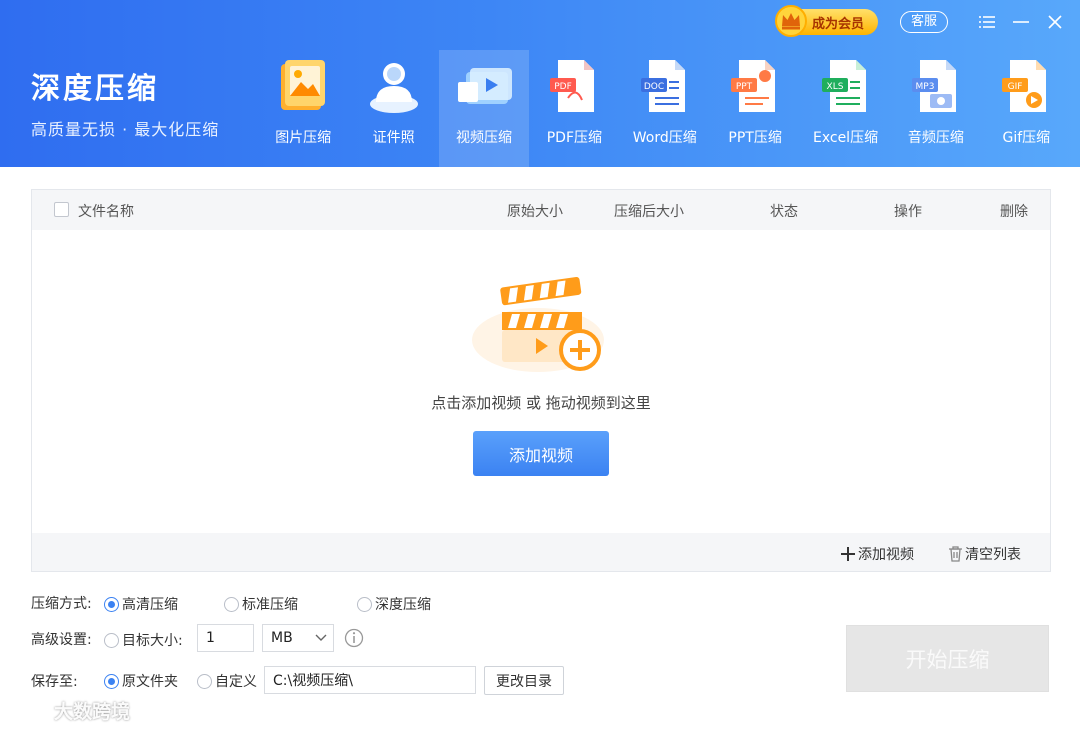  I want to click on title-bar-controls: 成为会员 客服, so click(920, 21).